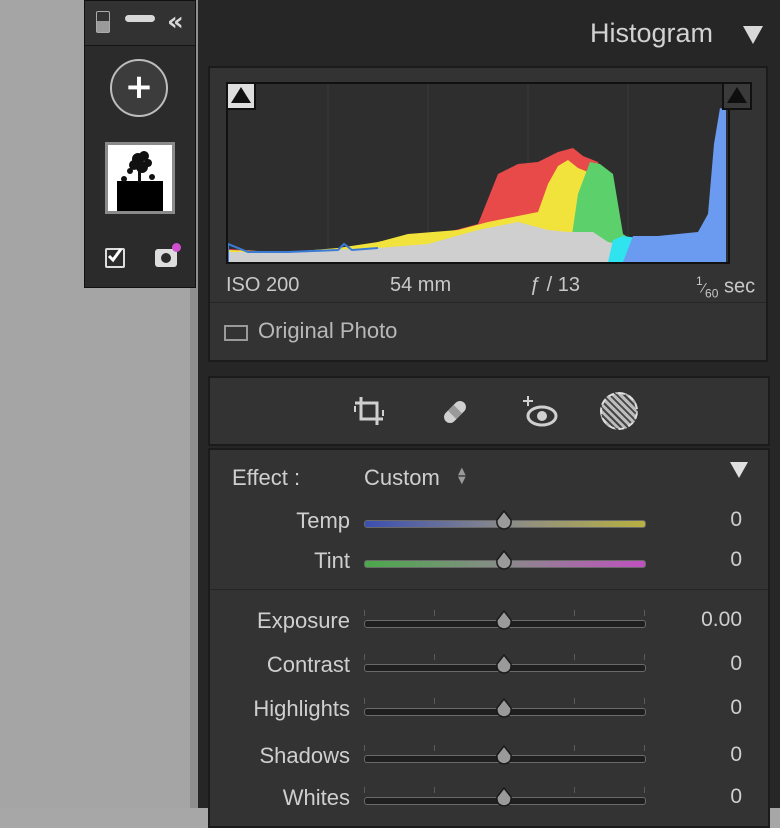 This screenshot has height=828, width=780. What do you see at coordinates (712, 293) in the screenshot?
I see `shutter-denominator: 60` at bounding box center [712, 293].